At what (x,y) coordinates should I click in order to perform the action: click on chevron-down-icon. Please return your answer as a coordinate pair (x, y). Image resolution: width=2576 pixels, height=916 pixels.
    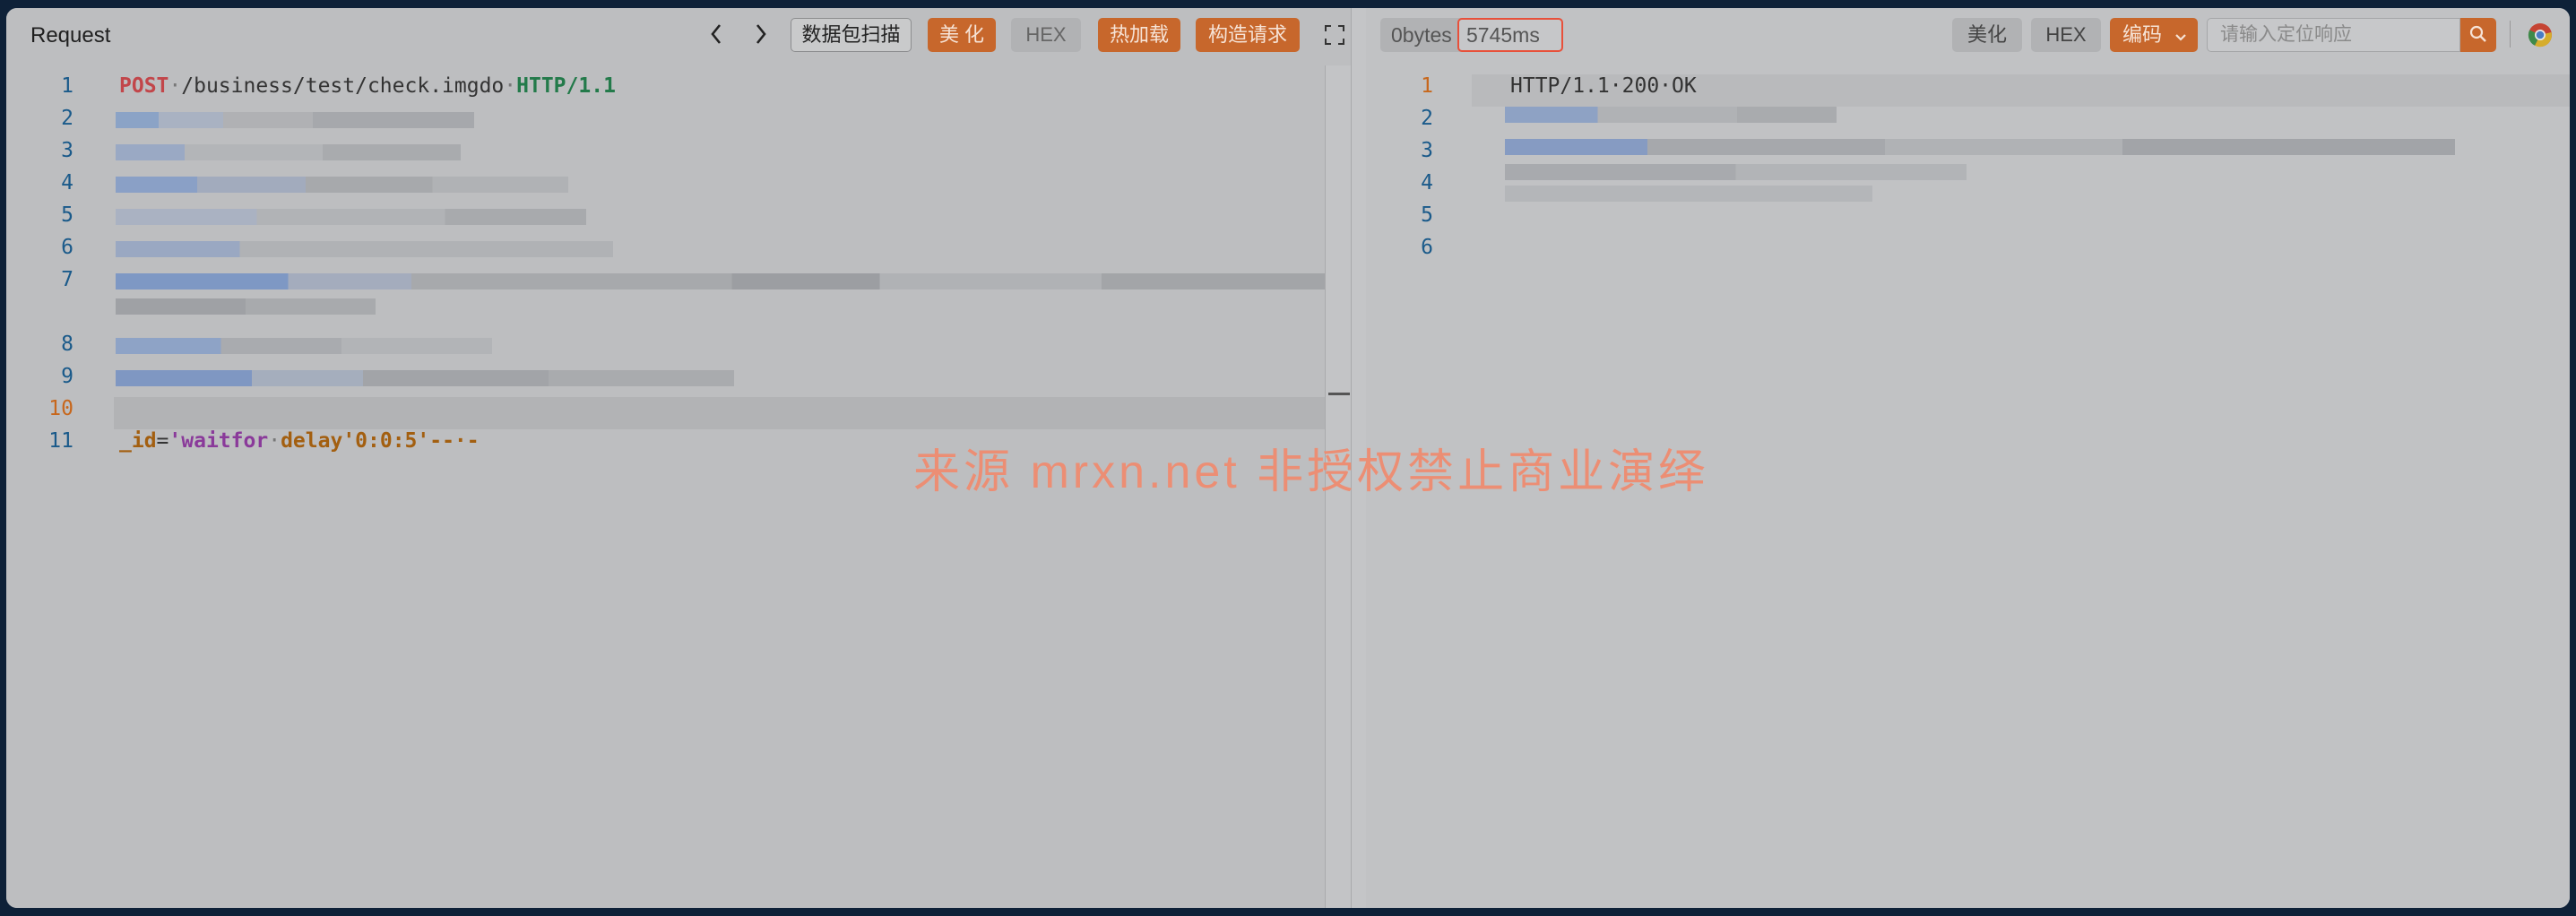
    Looking at the image, I should click on (2180, 36).